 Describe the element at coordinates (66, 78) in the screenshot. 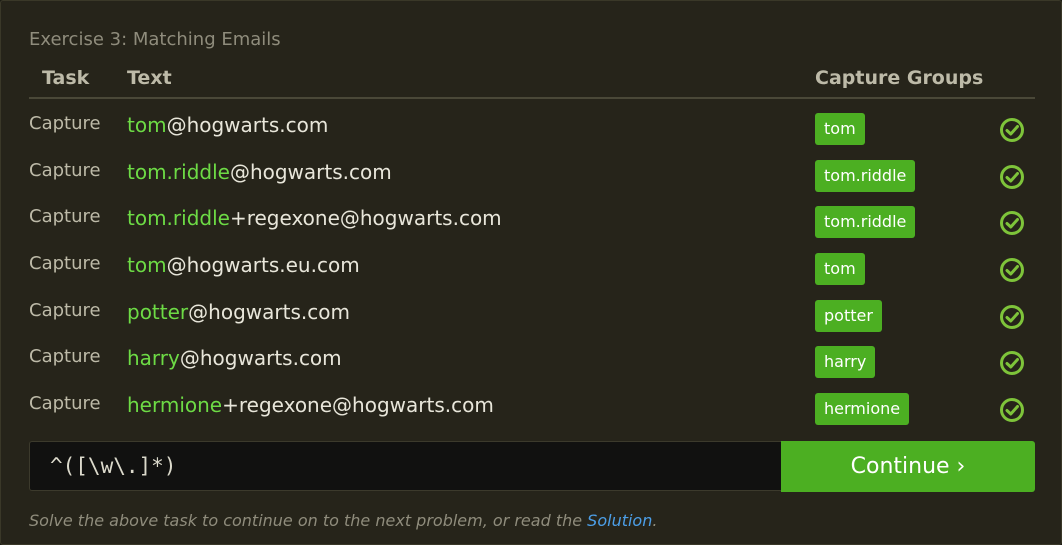

I see `column-header-task: Task` at that location.